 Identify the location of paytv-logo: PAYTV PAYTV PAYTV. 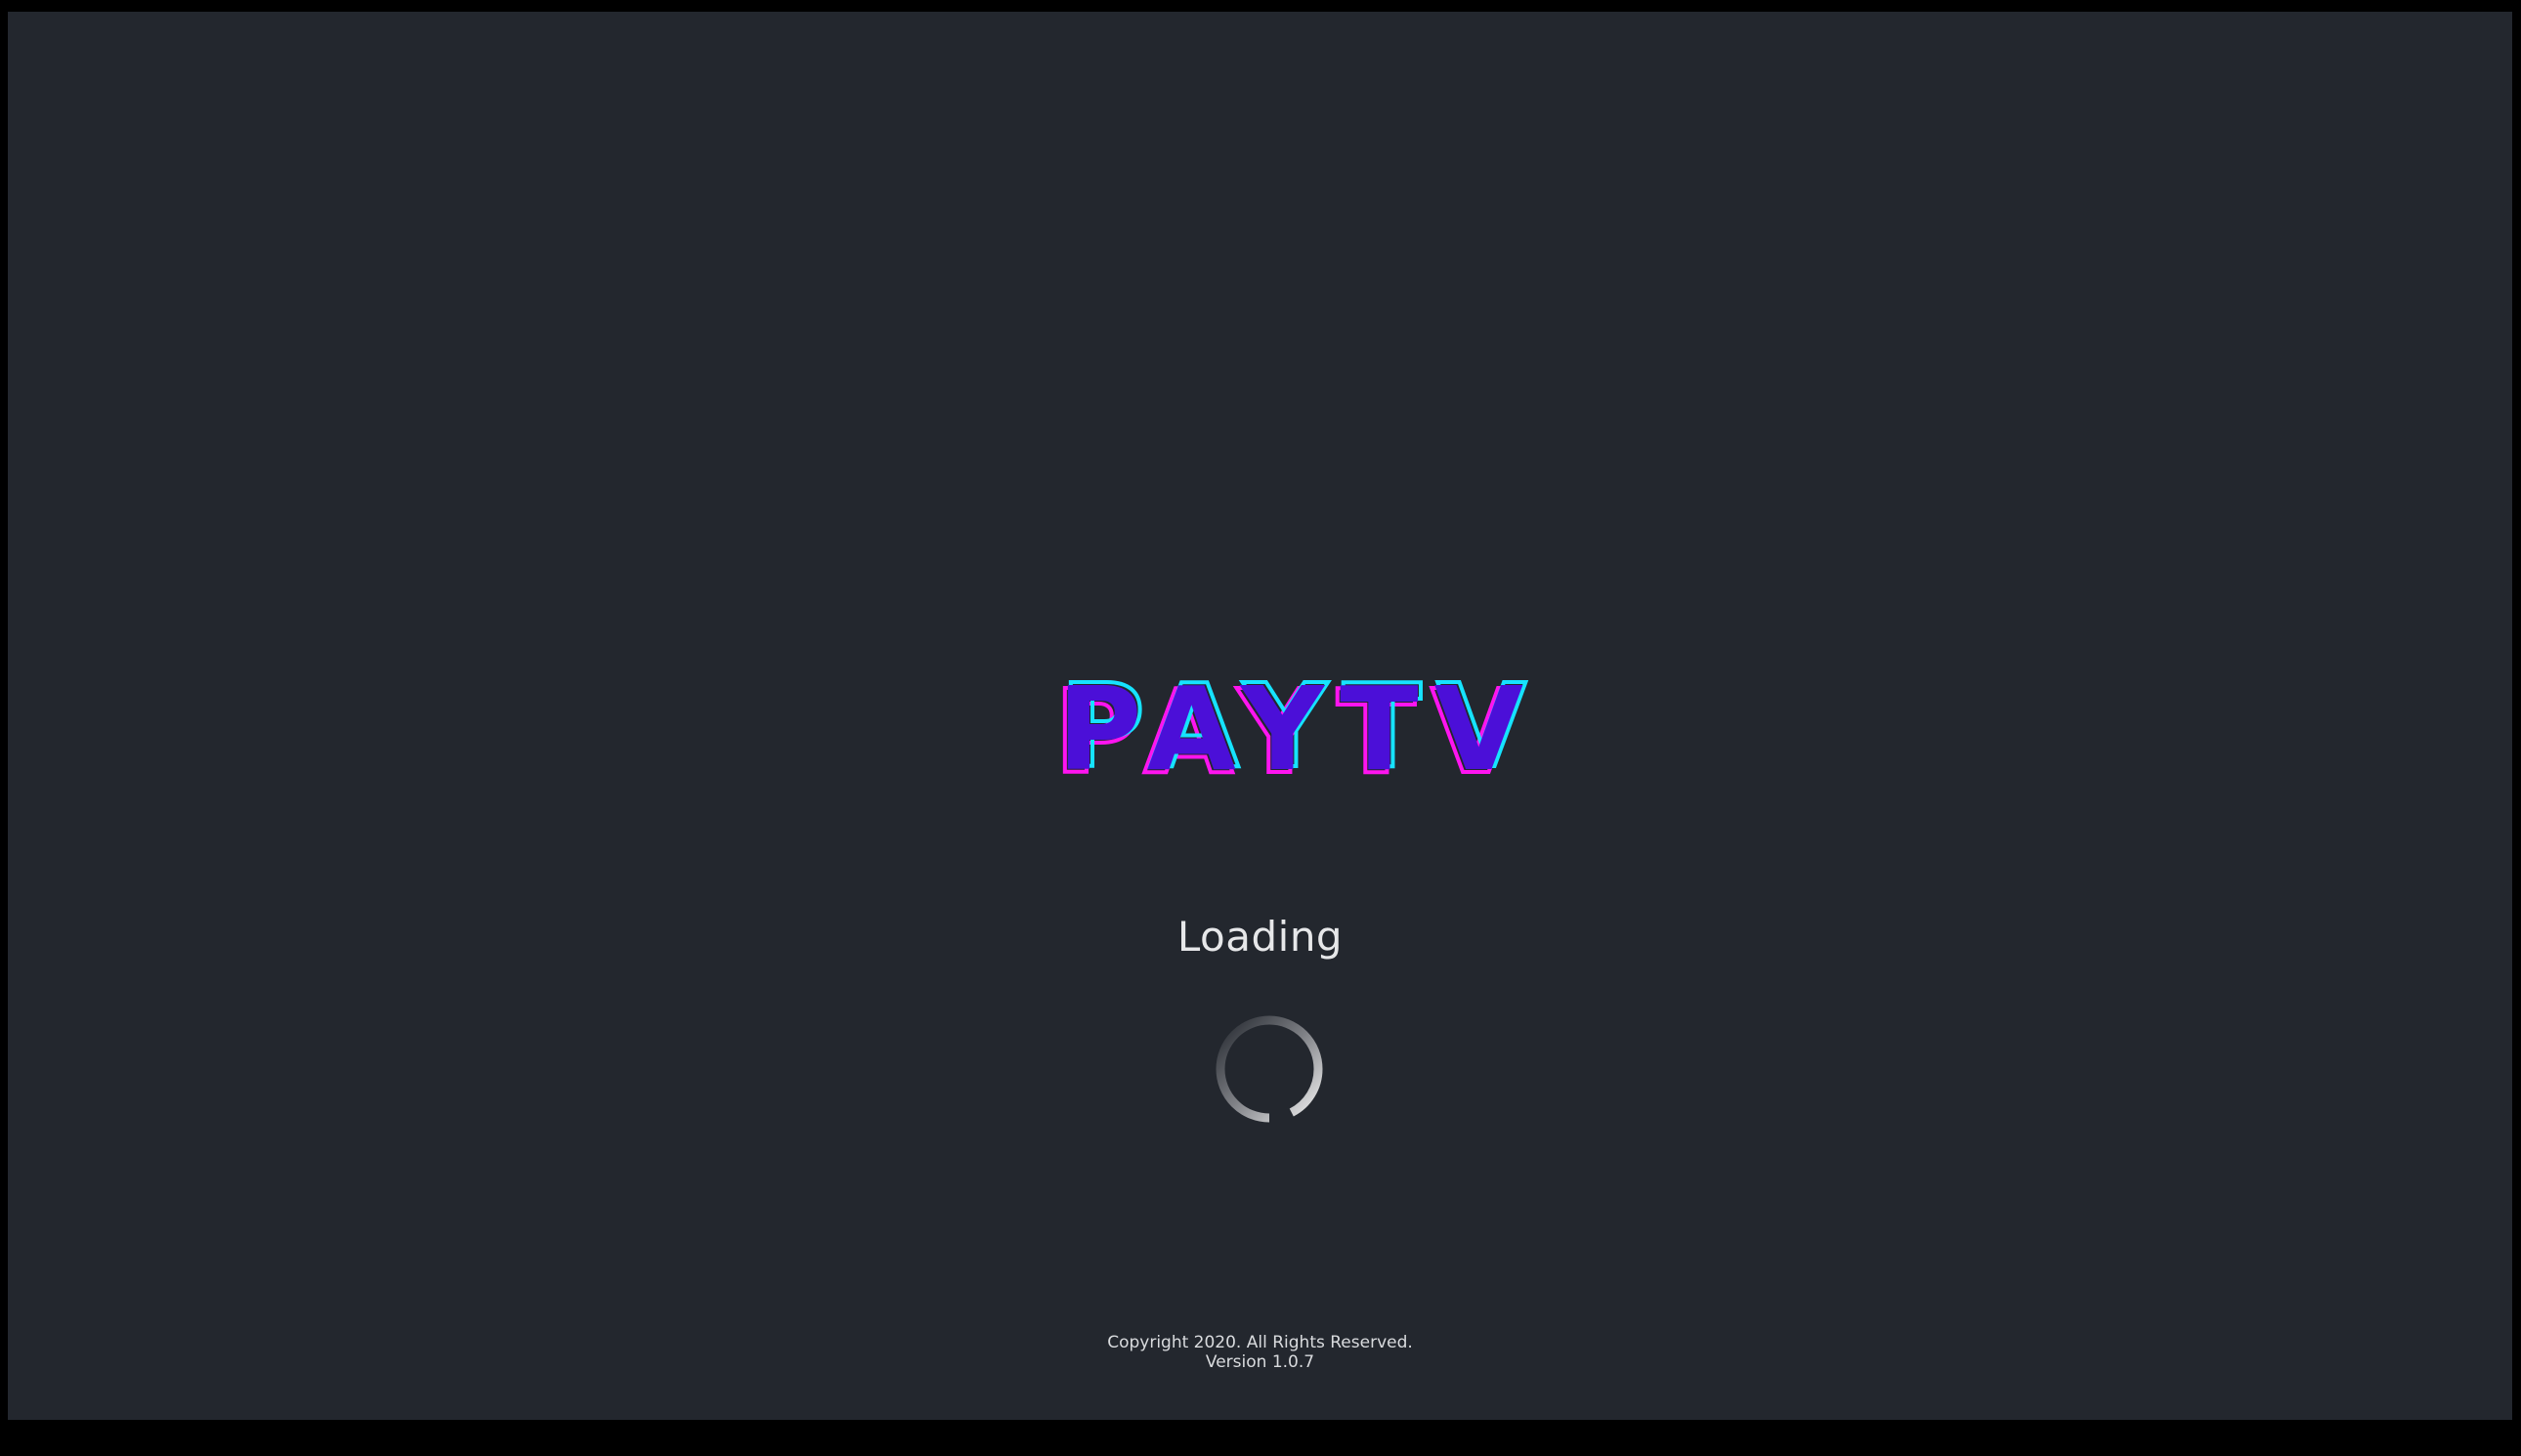
(1287, 729).